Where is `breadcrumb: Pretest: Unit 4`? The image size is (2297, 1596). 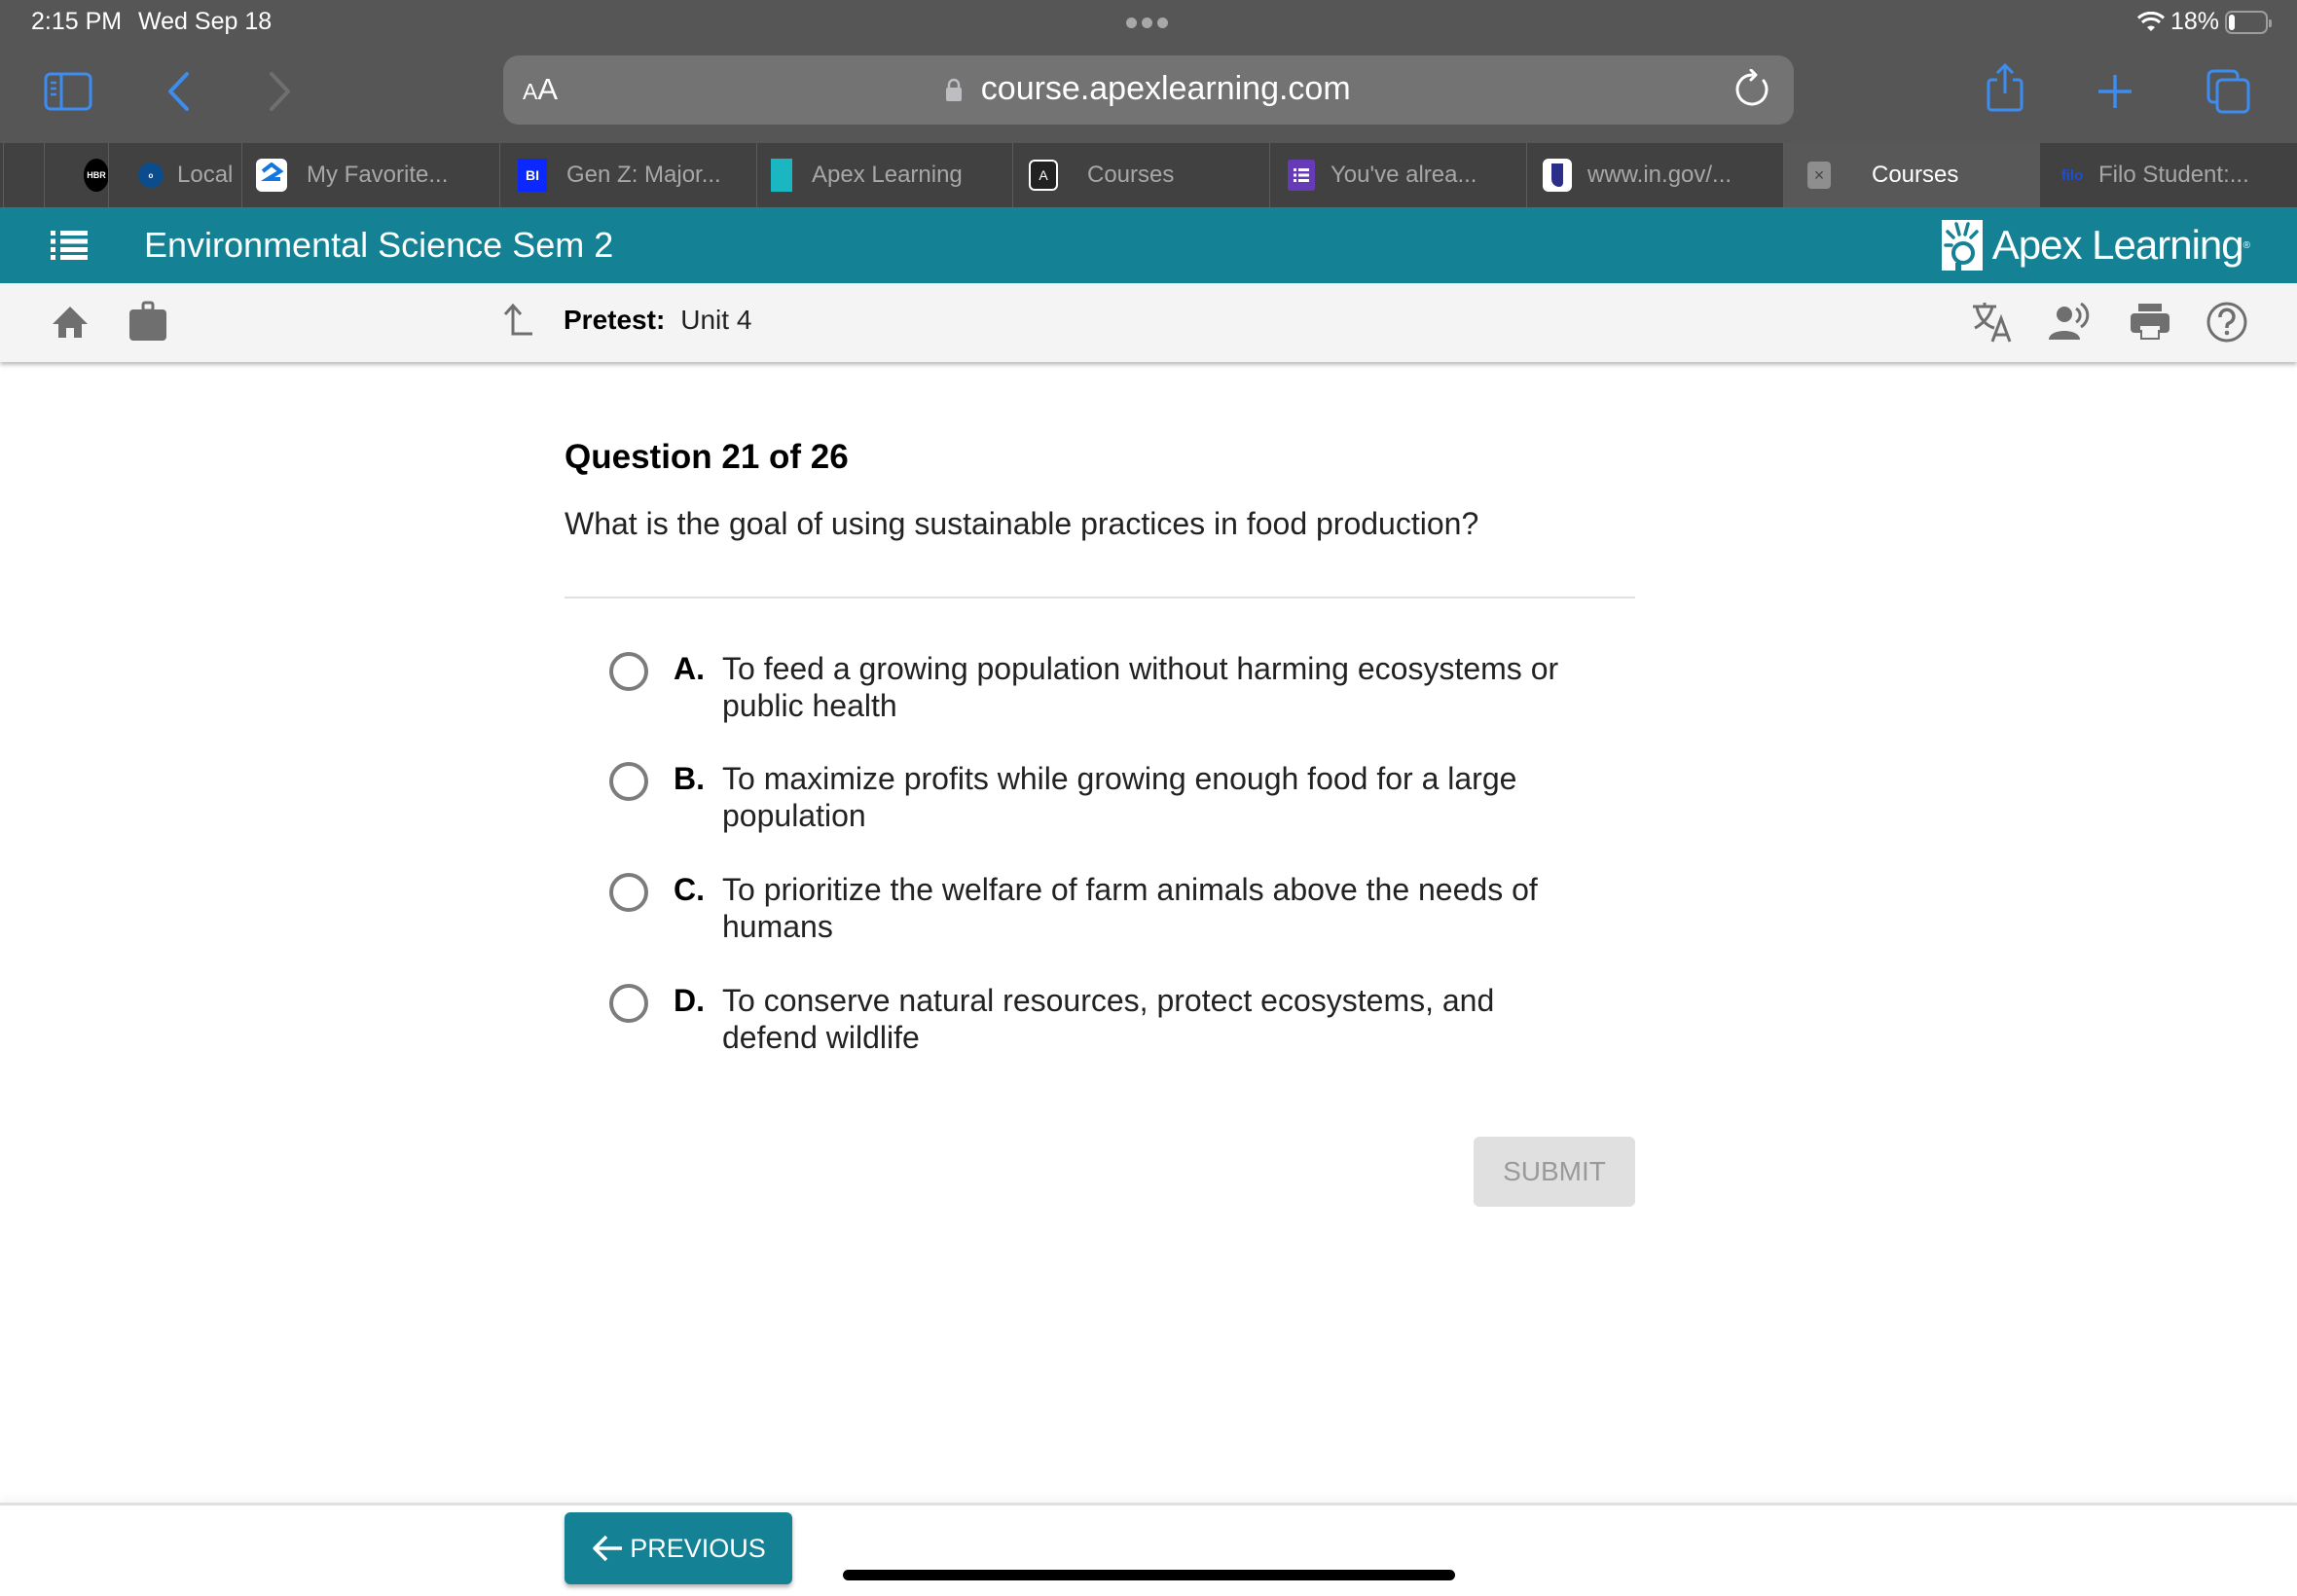
breadcrumb: Pretest: Unit 4 is located at coordinates (625, 320).